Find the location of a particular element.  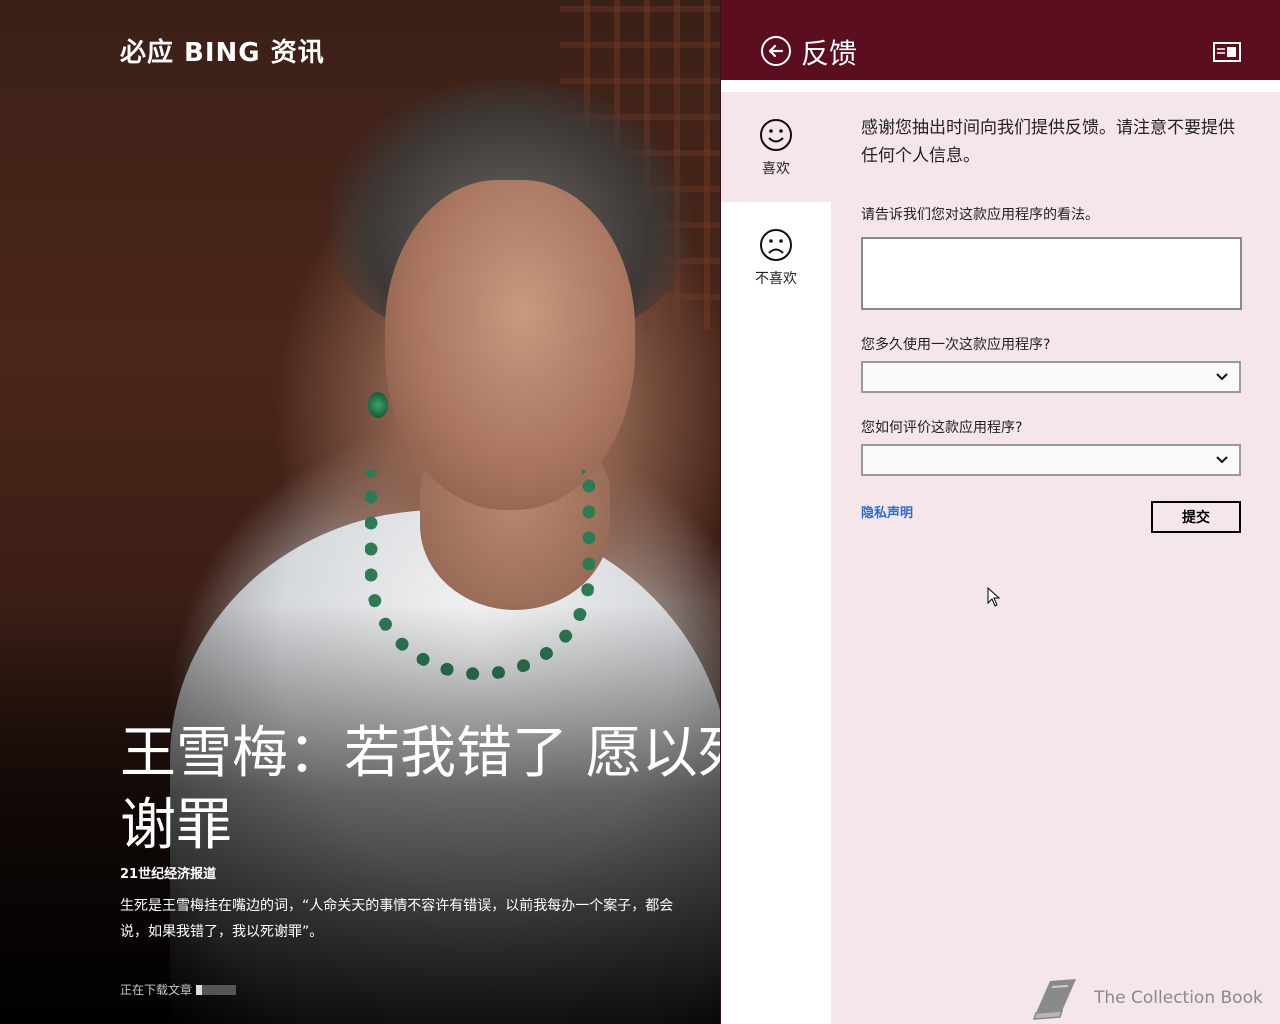

rate-label: 您如何评价这款应用程序? is located at coordinates (942, 428).